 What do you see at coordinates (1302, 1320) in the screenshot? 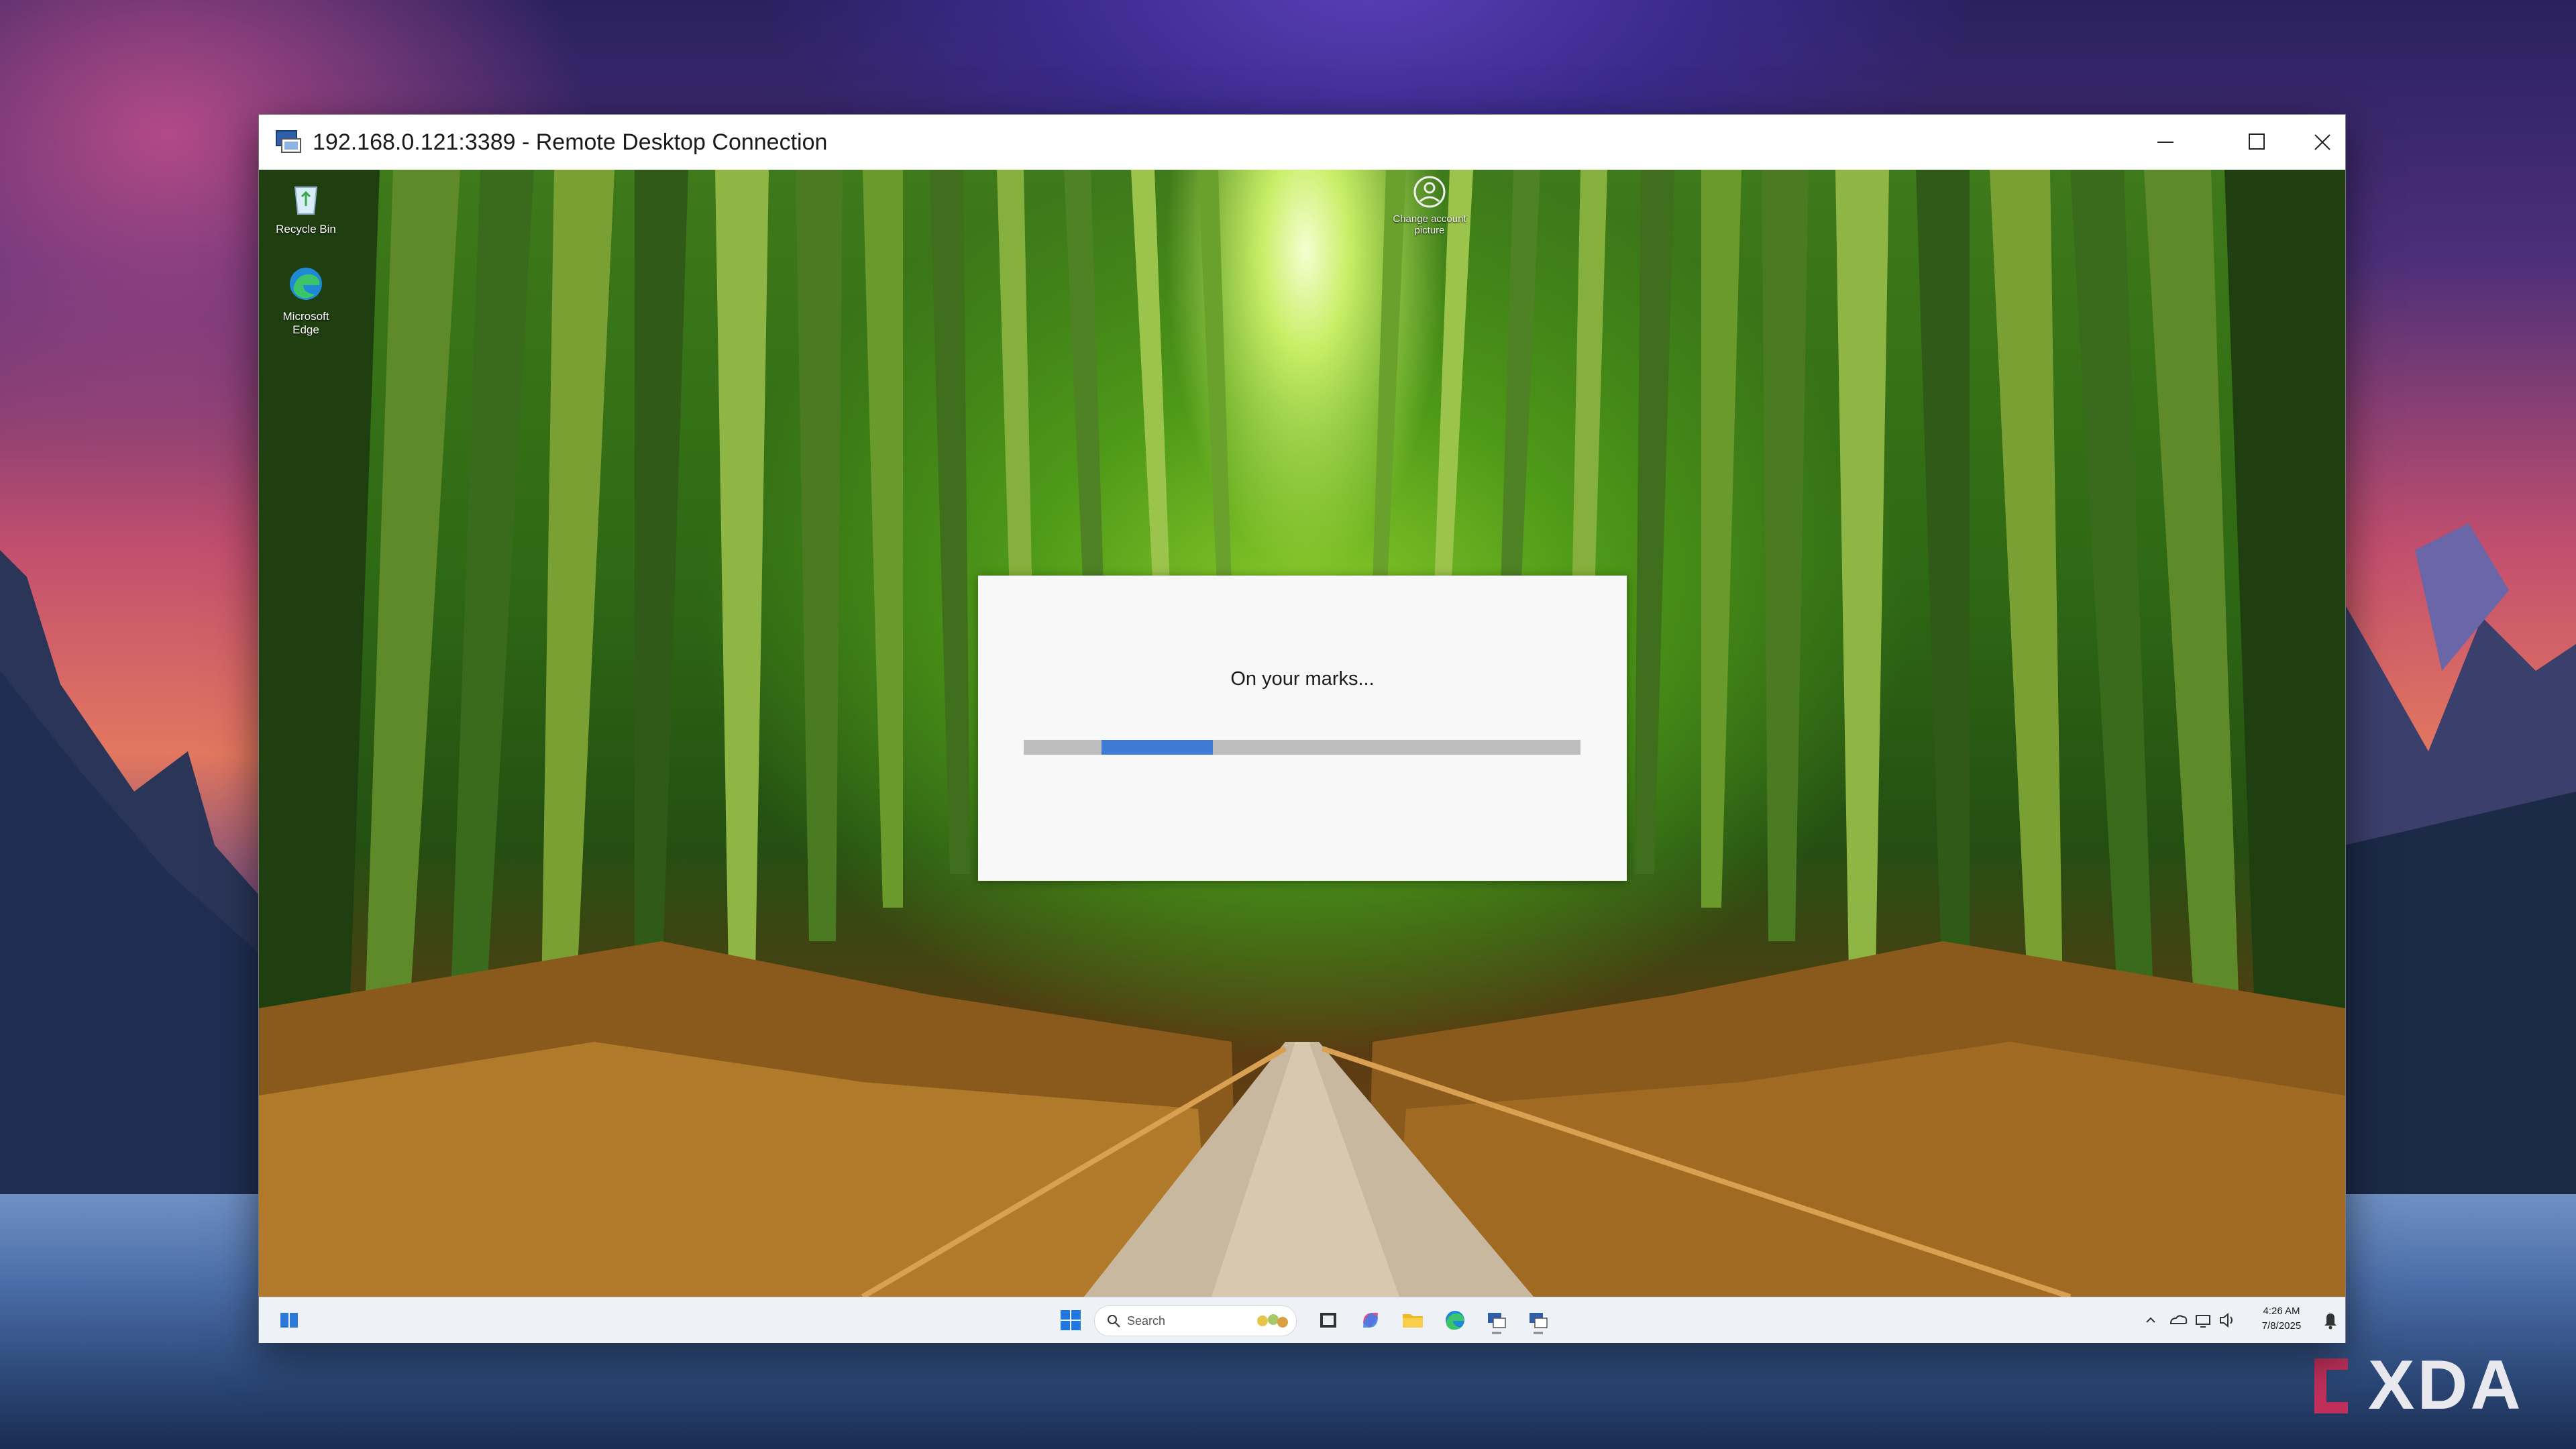
I see `remote-taskbar: Search 4:26 AM 7/8/2025` at bounding box center [1302, 1320].